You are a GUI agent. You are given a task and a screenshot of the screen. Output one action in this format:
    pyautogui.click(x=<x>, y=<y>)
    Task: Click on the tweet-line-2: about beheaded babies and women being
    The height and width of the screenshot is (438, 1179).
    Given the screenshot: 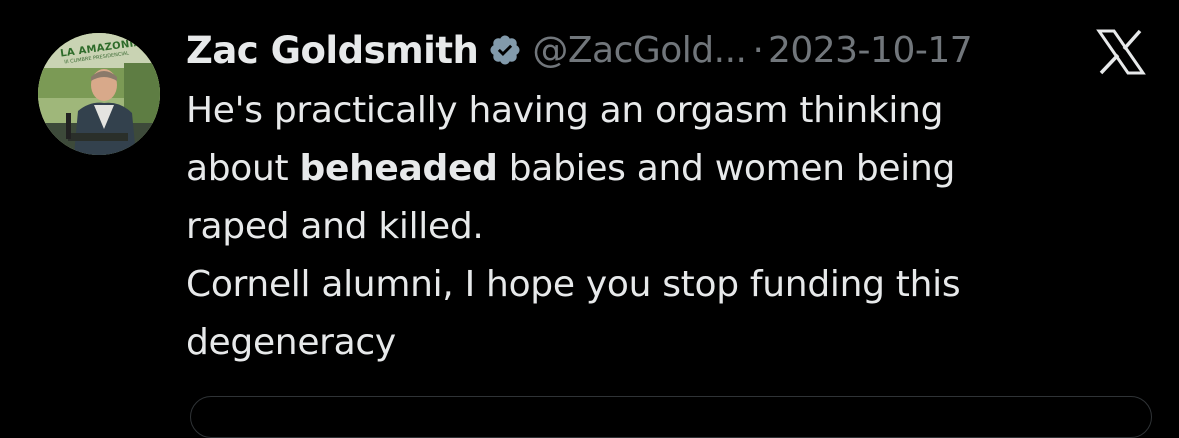 What is the action you would take?
    pyautogui.click(x=666, y=169)
    